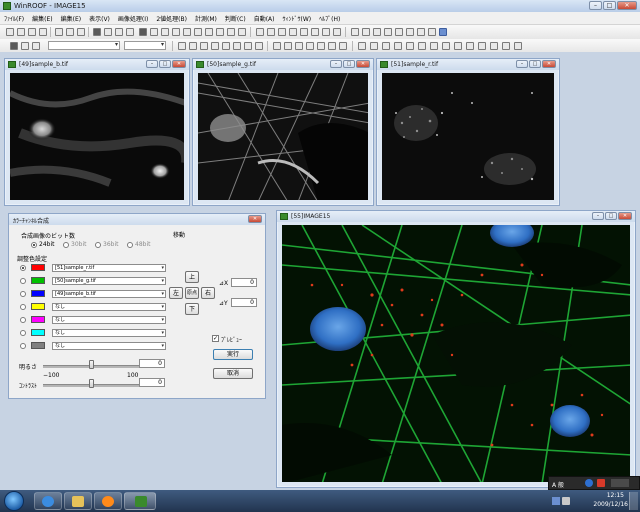  Describe the element at coordinates (244, 302) in the screenshot. I see `delta-y-input: 0` at that location.